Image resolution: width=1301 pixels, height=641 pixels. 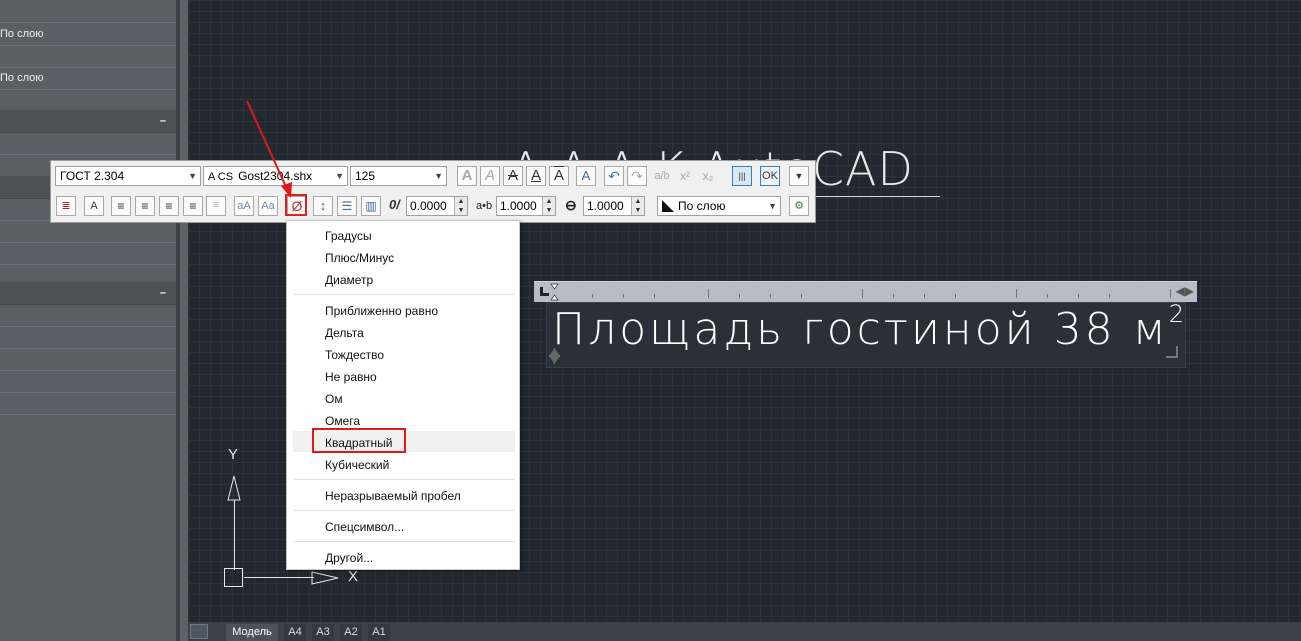 What do you see at coordinates (359, 258) in the screenshot?
I see `menu-item-plus-minus: Плюс/Минус` at bounding box center [359, 258].